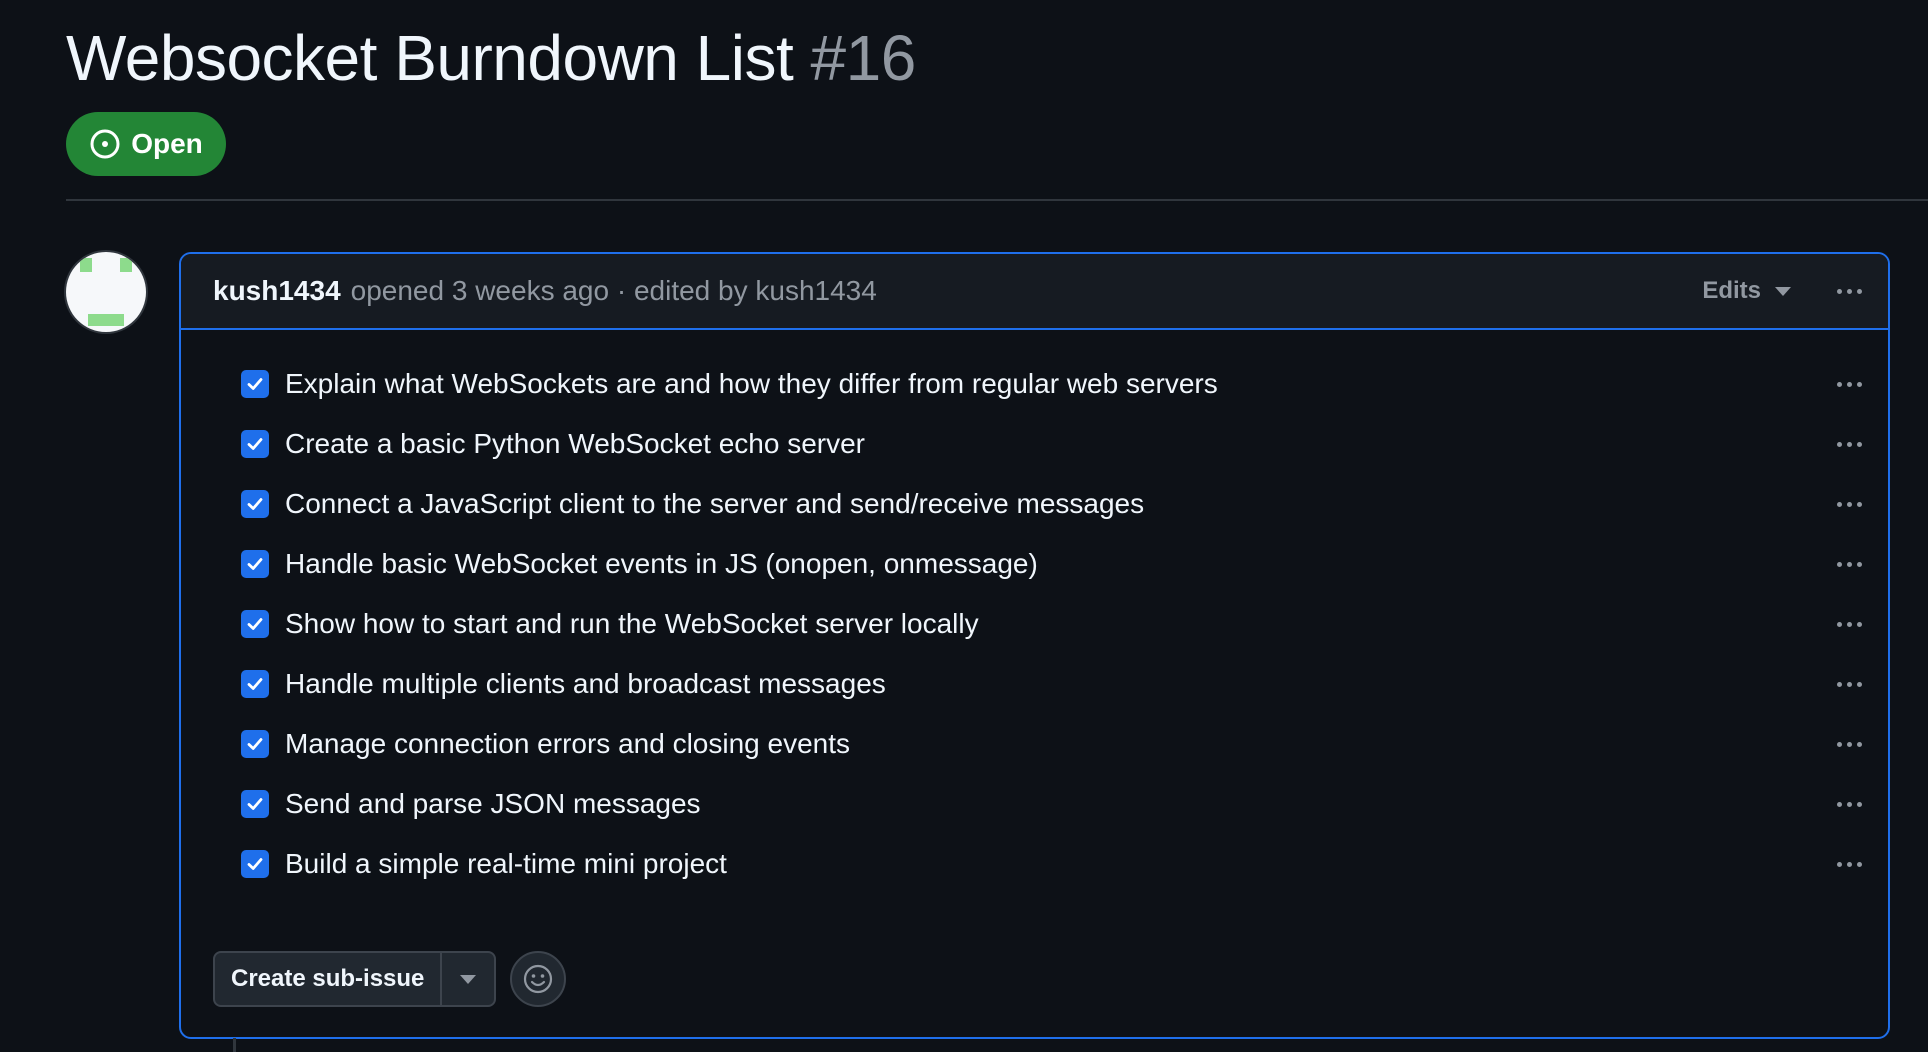  Describe the element at coordinates (493, 803) in the screenshot. I see `task-label: Send and parse JSON messages` at that location.